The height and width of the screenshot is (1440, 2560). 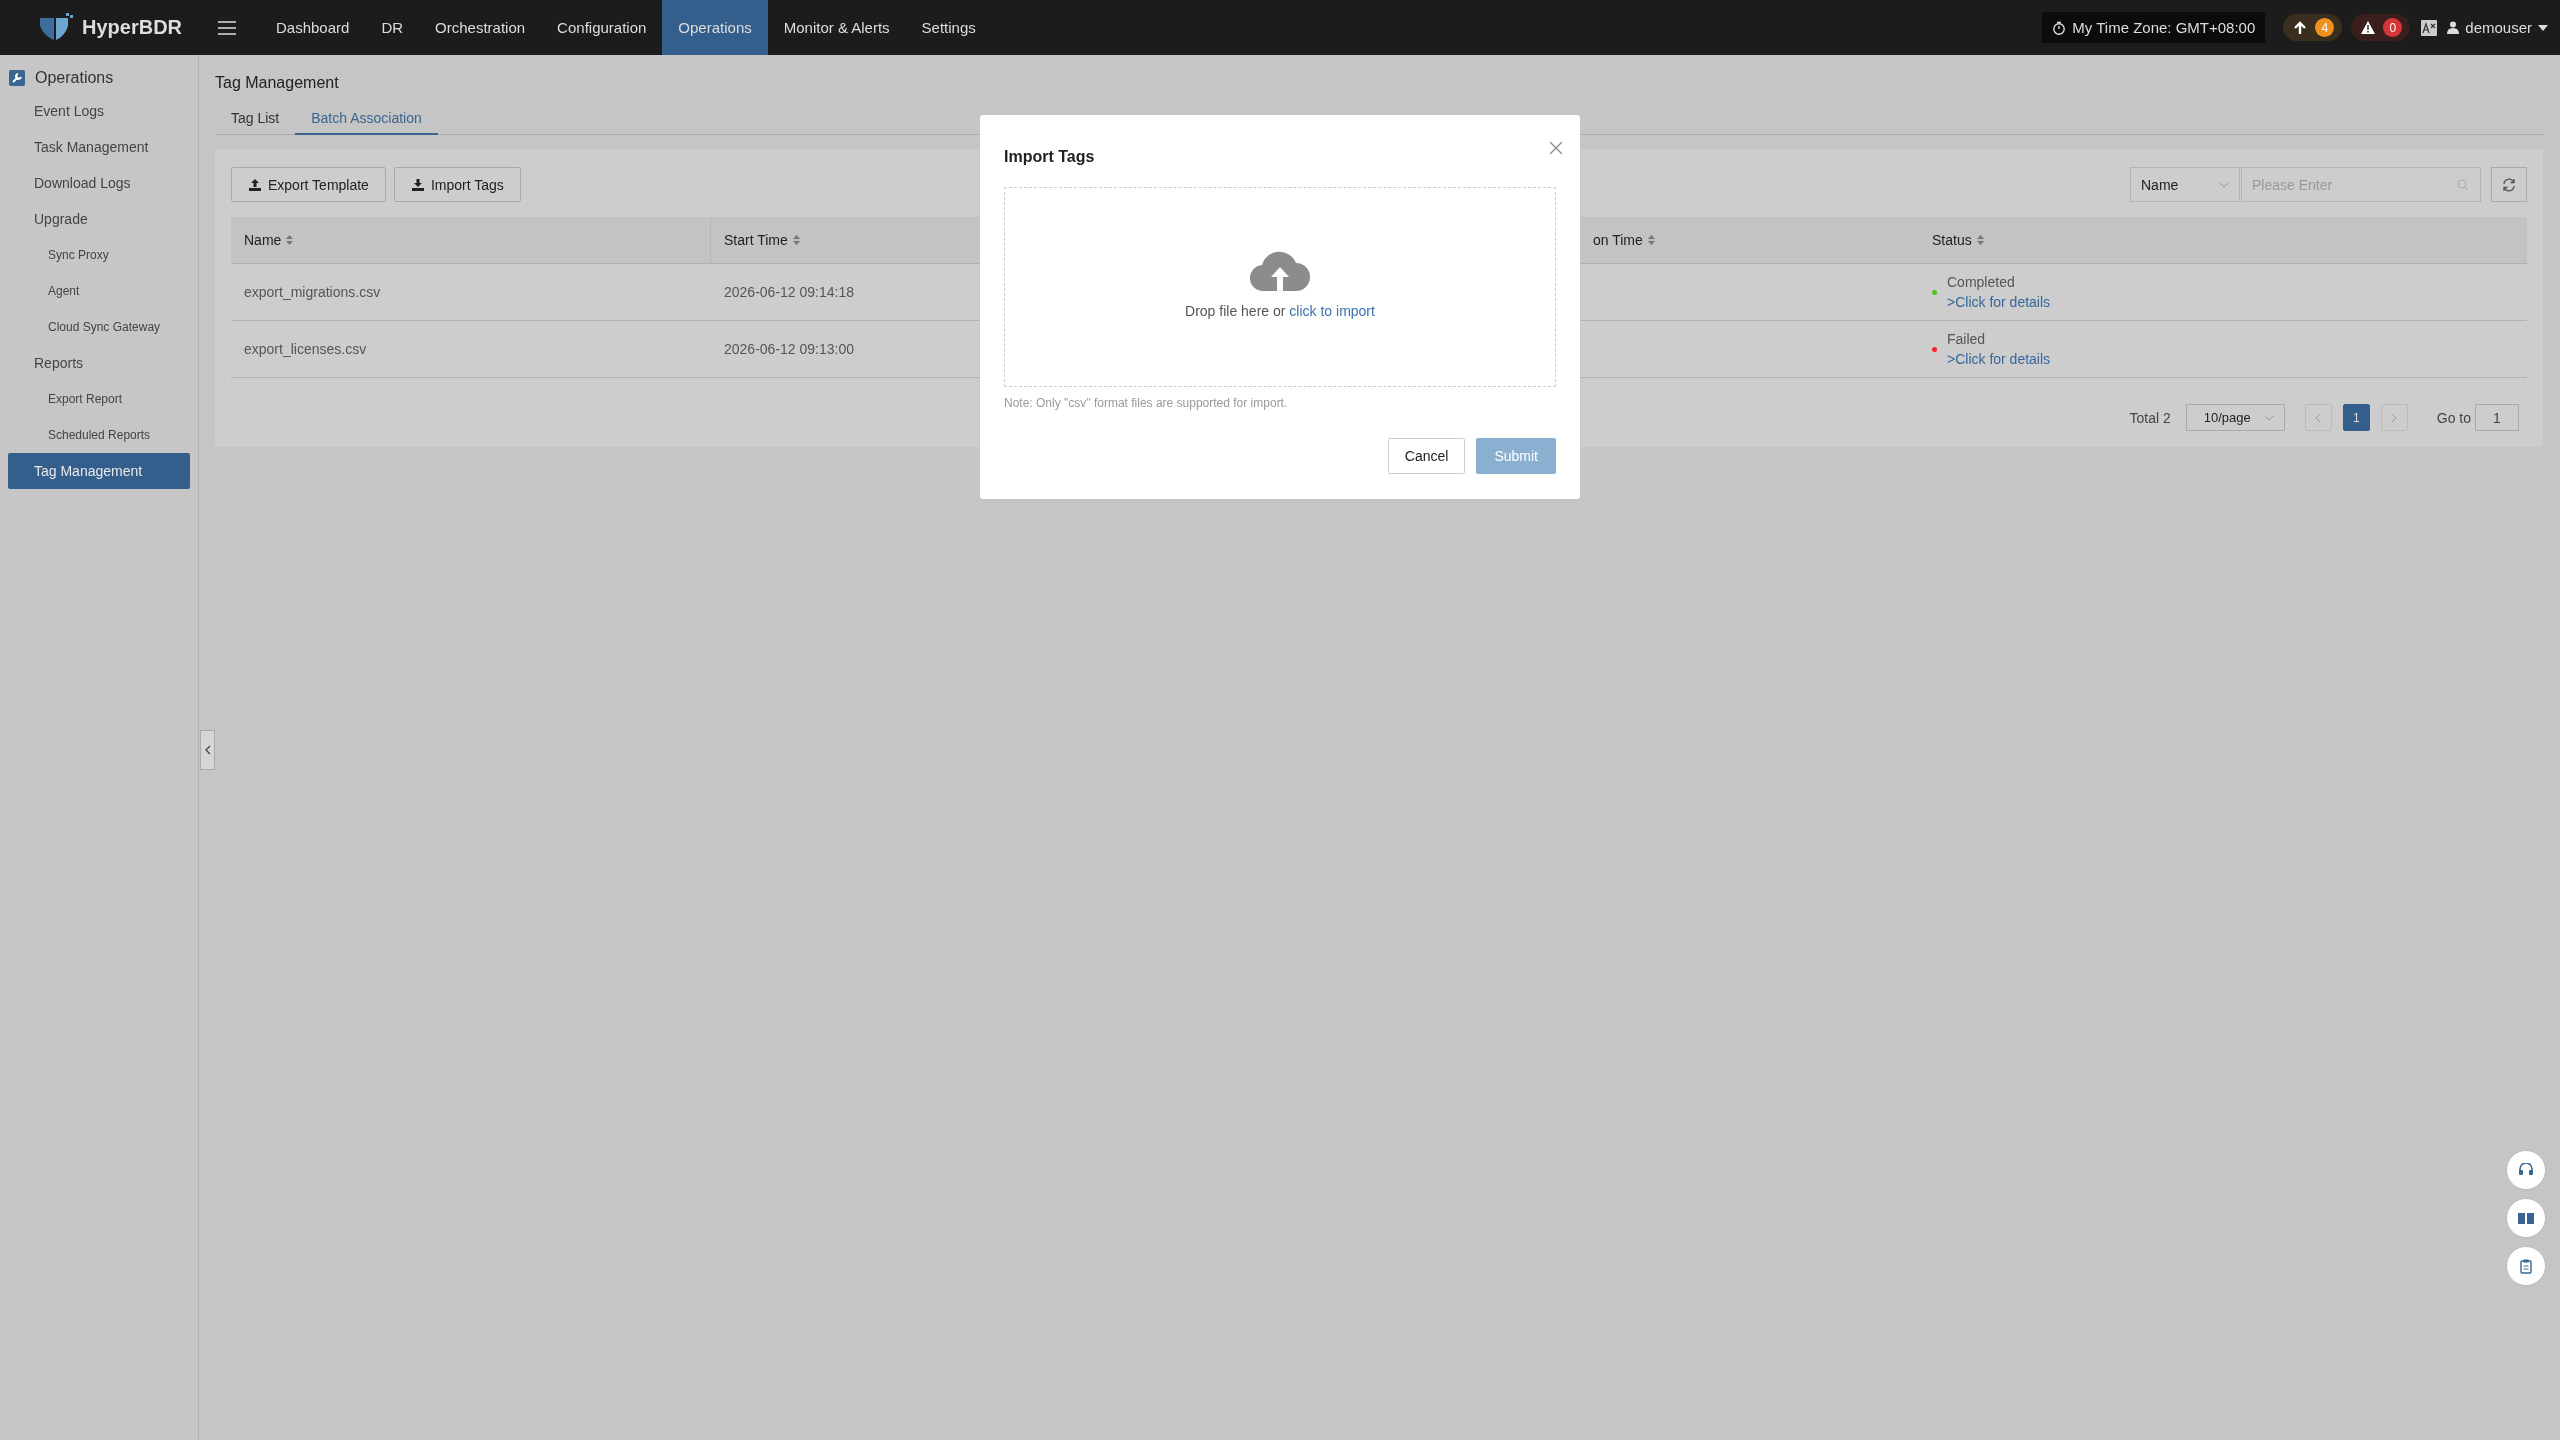 I want to click on download-icon, so click(x=417, y=184).